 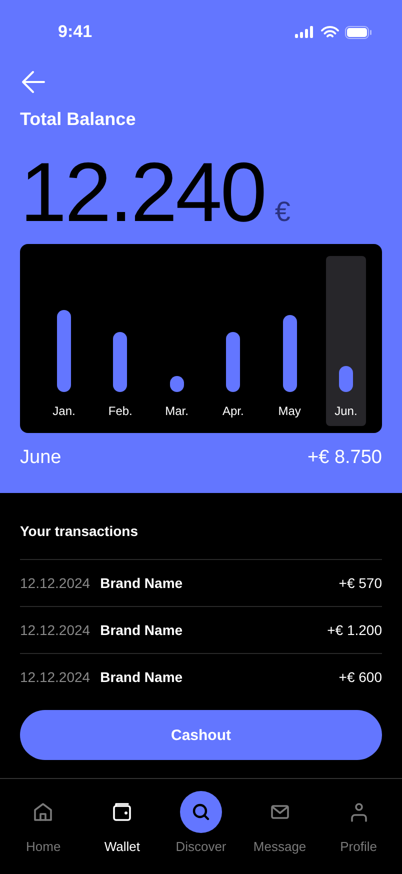 I want to click on month-label: Jan., so click(x=64, y=411).